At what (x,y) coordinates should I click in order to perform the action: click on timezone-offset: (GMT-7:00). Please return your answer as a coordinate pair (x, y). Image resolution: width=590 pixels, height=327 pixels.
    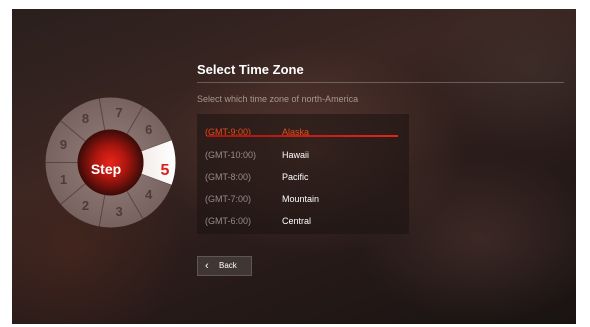
    Looking at the image, I should click on (228, 199).